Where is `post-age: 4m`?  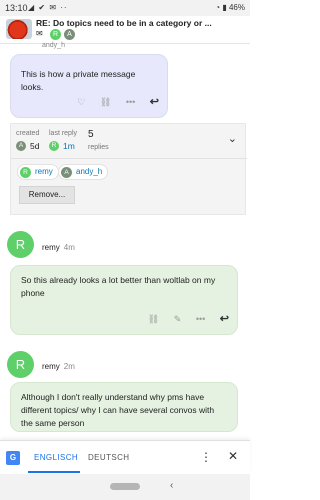
post-age: 4m is located at coordinates (69, 247).